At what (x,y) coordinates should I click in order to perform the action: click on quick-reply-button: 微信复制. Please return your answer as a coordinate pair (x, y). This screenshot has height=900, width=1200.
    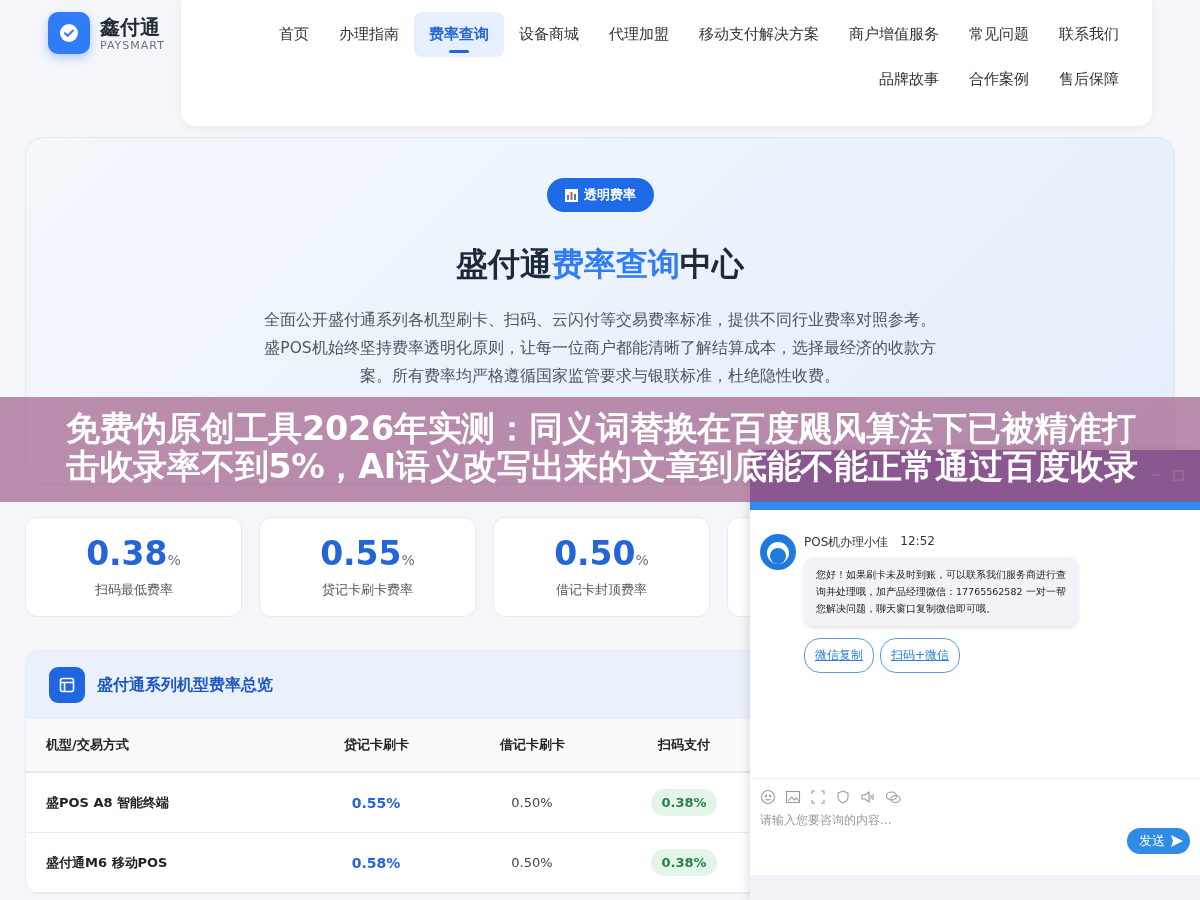
    Looking at the image, I should click on (839, 655).